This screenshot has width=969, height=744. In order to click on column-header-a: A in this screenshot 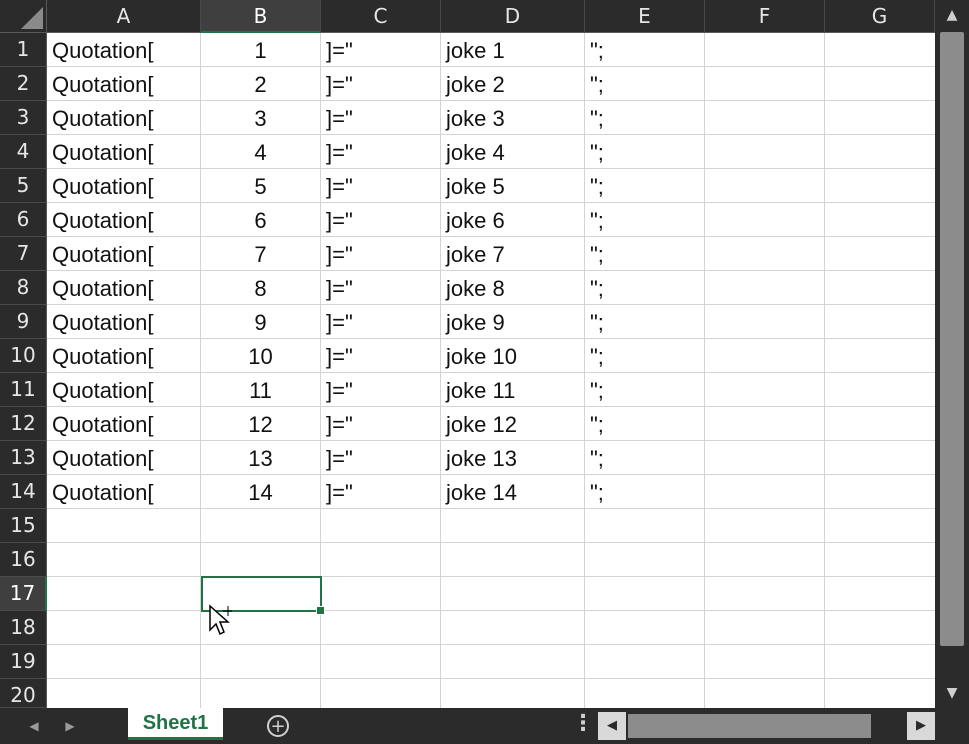, I will do `click(124, 16)`.